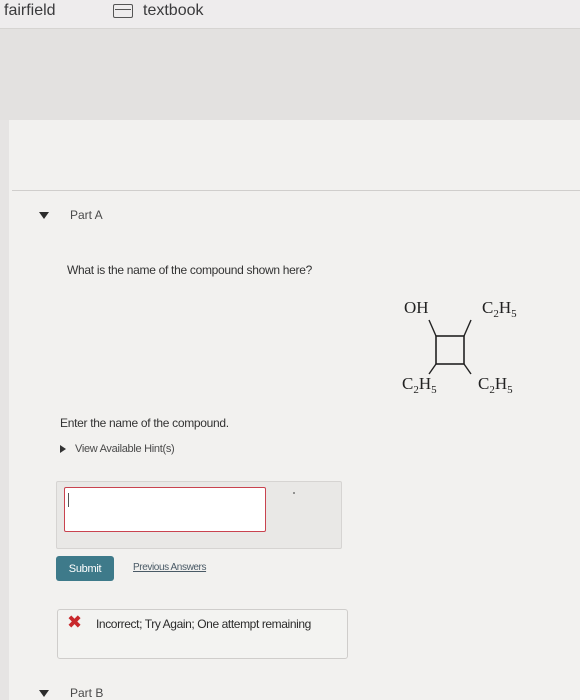 This screenshot has height=700, width=580. Describe the element at coordinates (419, 385) in the screenshot. I see `ethyl-bottom-left-label: C2H5` at that location.